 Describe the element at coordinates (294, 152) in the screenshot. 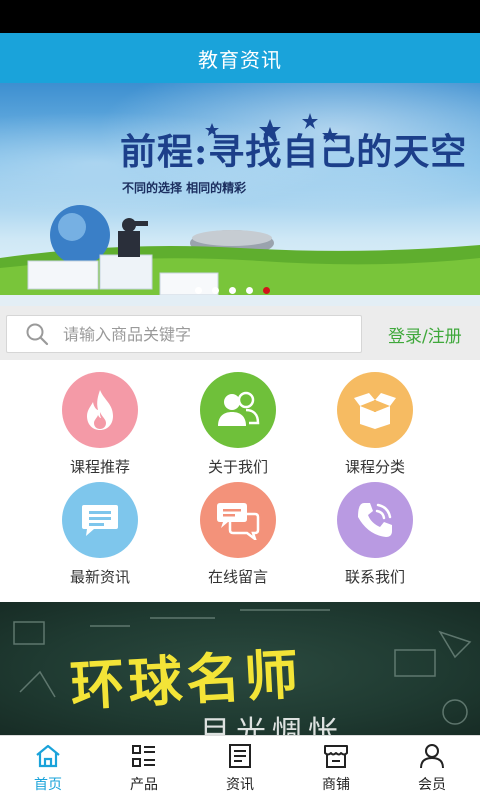

I see `banner-headline: 前程:寻找自己的天空` at that location.